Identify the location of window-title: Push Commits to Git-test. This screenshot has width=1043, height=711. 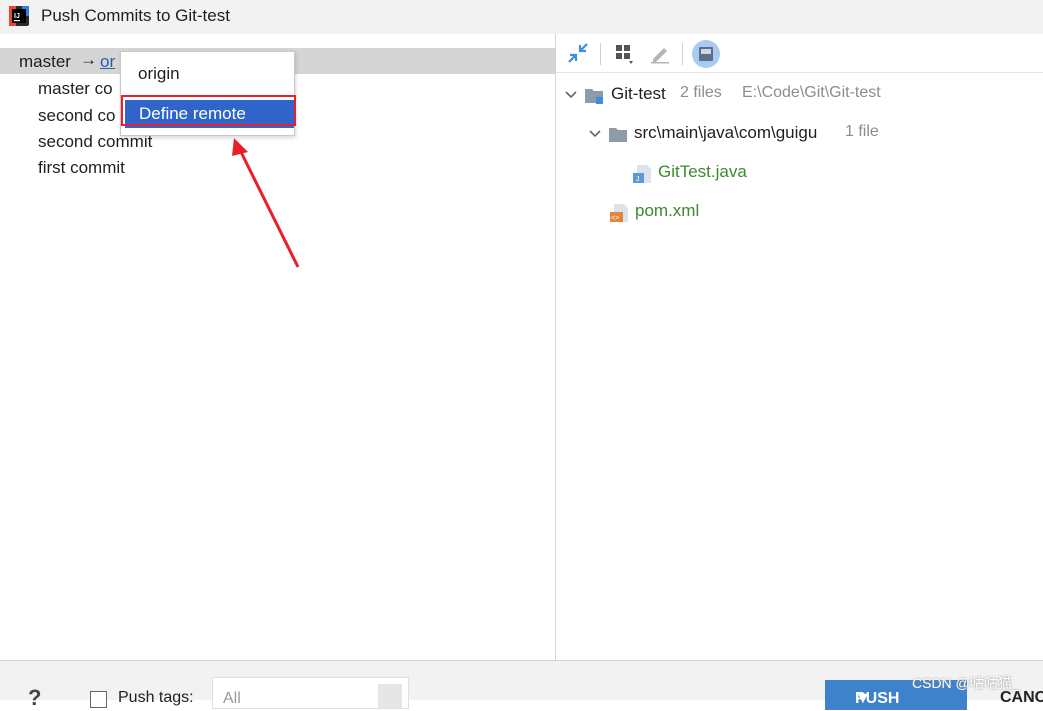
(135, 15).